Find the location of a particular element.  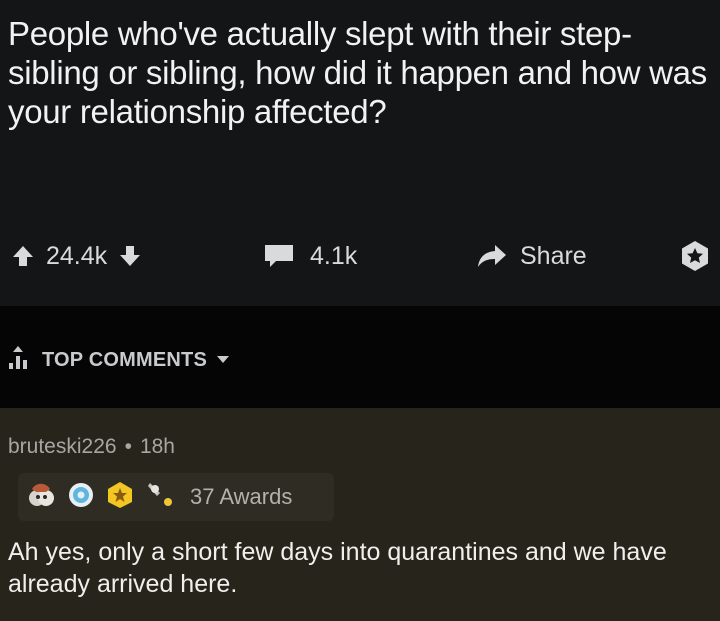

award-star-icon is located at coordinates (695, 256).